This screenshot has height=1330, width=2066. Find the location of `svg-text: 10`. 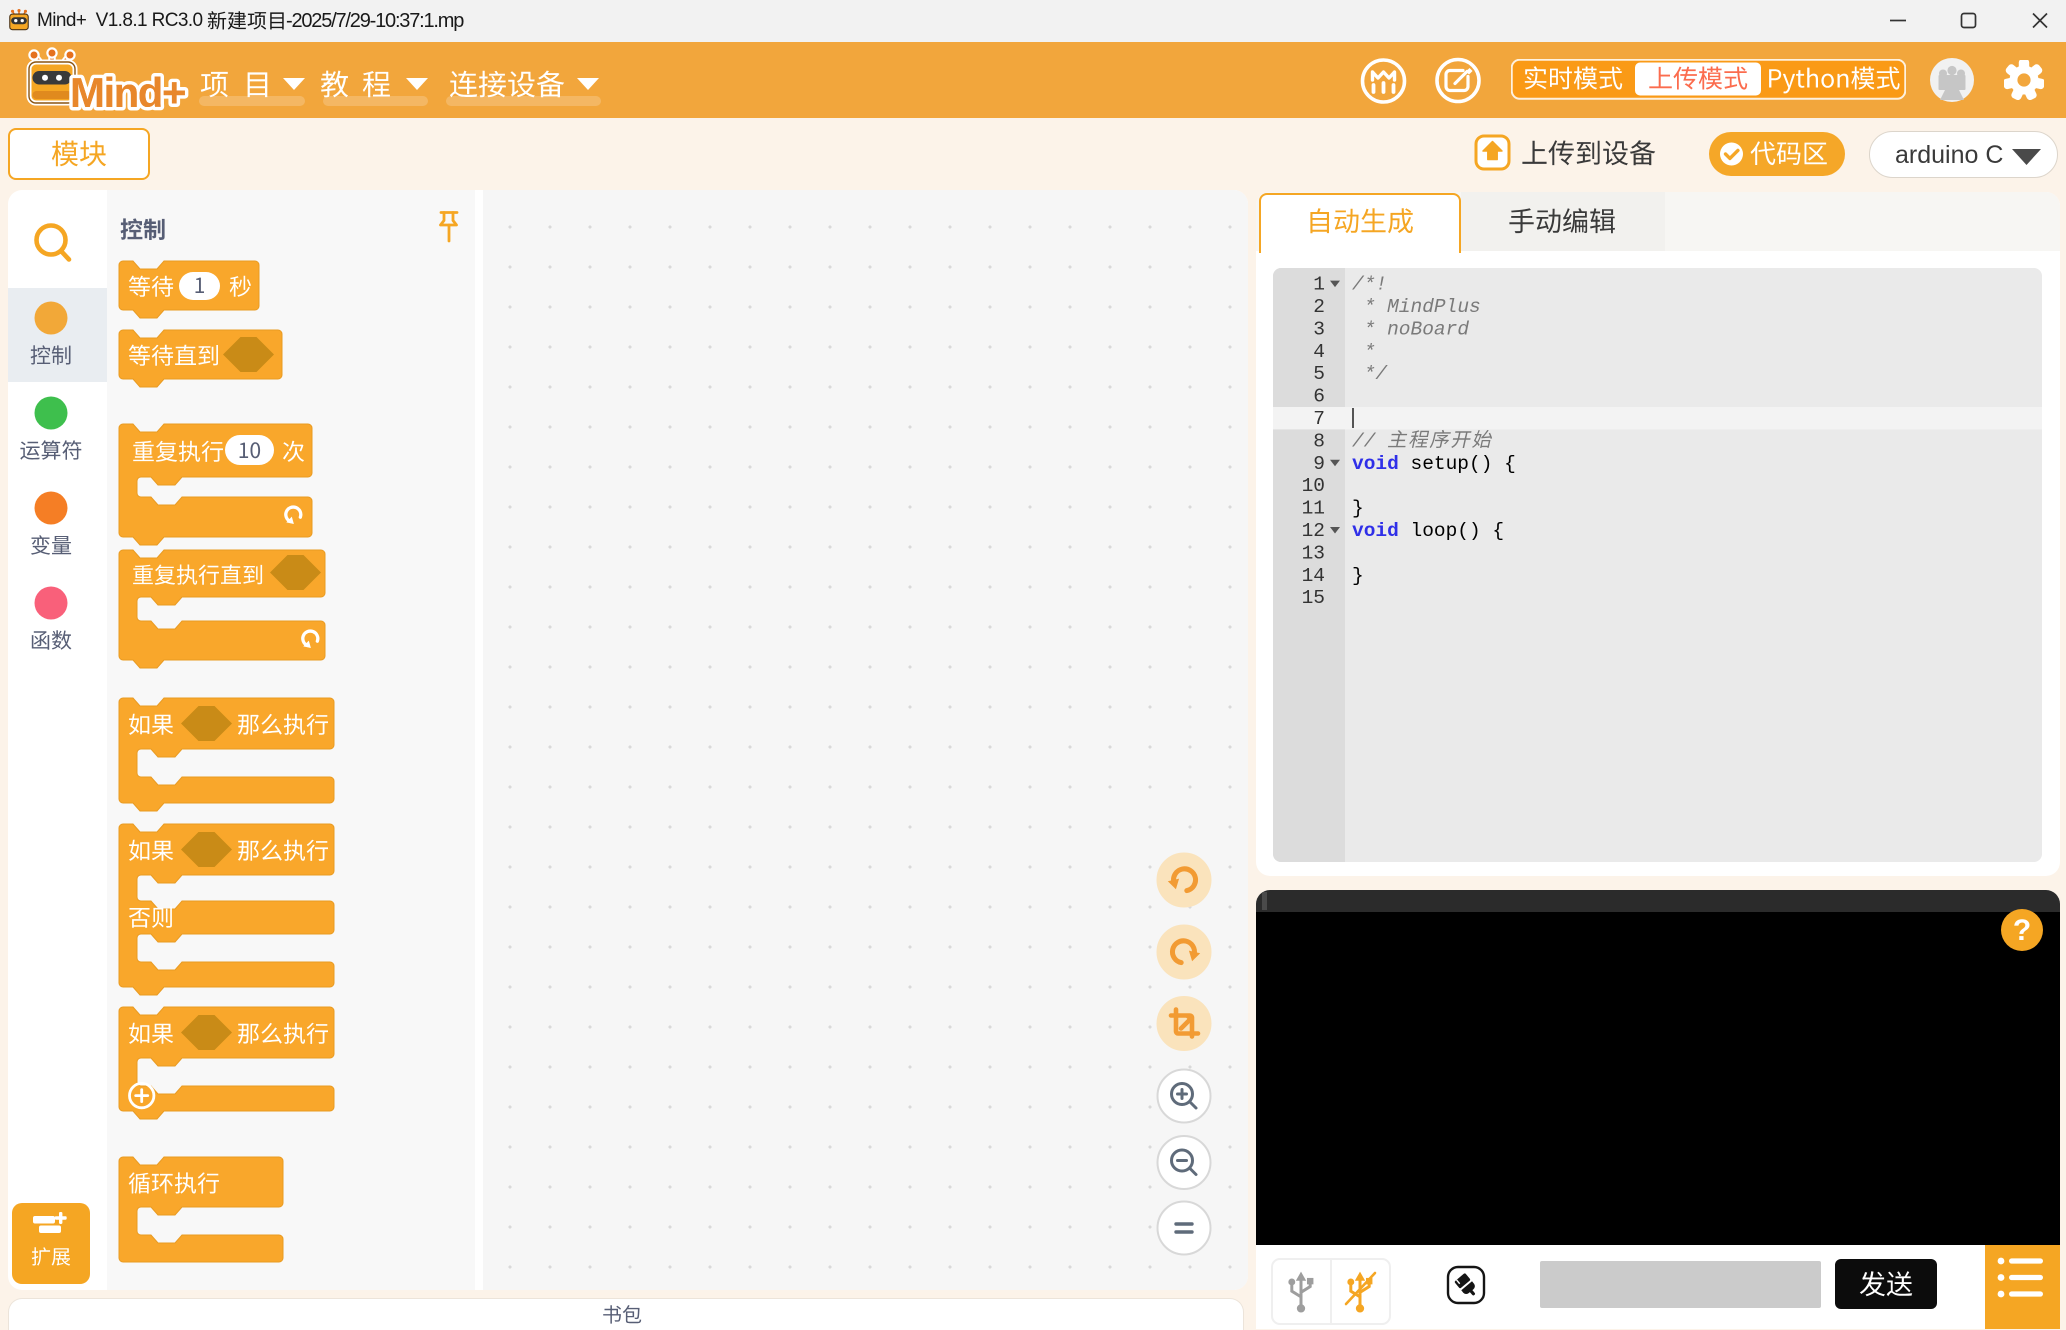

svg-text: 10 is located at coordinates (1313, 486).